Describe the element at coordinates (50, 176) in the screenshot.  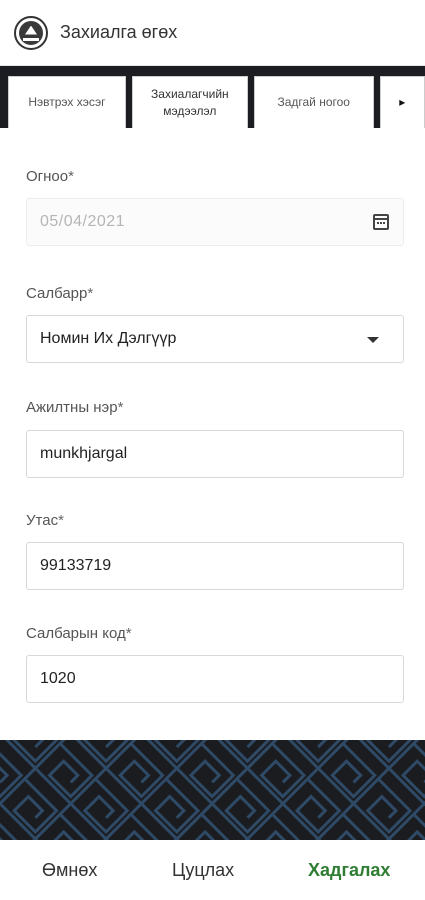
I see `date-label: Огноо*` at that location.